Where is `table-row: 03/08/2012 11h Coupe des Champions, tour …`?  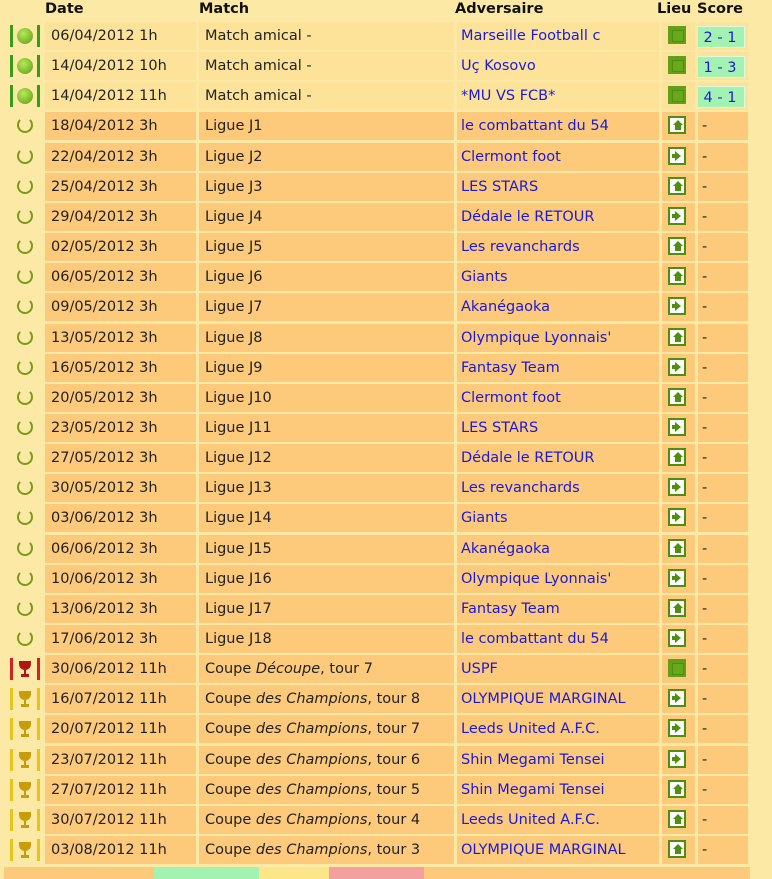
table-row: 03/08/2012 11h Coupe des Champions, tour … is located at coordinates (377, 850).